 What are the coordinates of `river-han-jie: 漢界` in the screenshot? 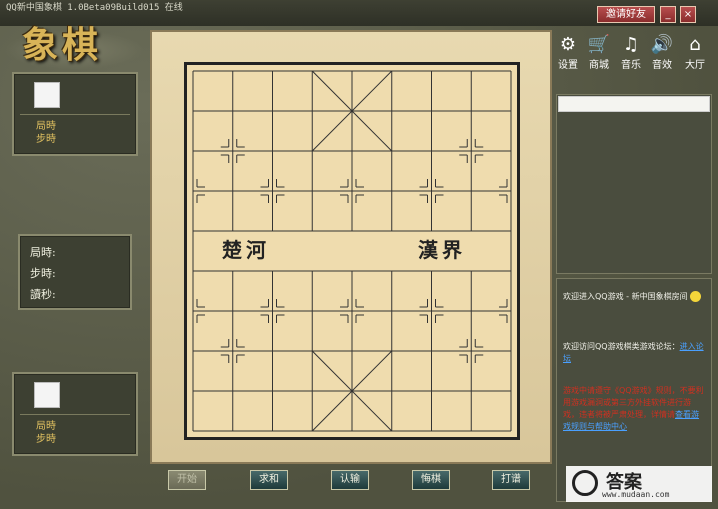 It's located at (442, 250).